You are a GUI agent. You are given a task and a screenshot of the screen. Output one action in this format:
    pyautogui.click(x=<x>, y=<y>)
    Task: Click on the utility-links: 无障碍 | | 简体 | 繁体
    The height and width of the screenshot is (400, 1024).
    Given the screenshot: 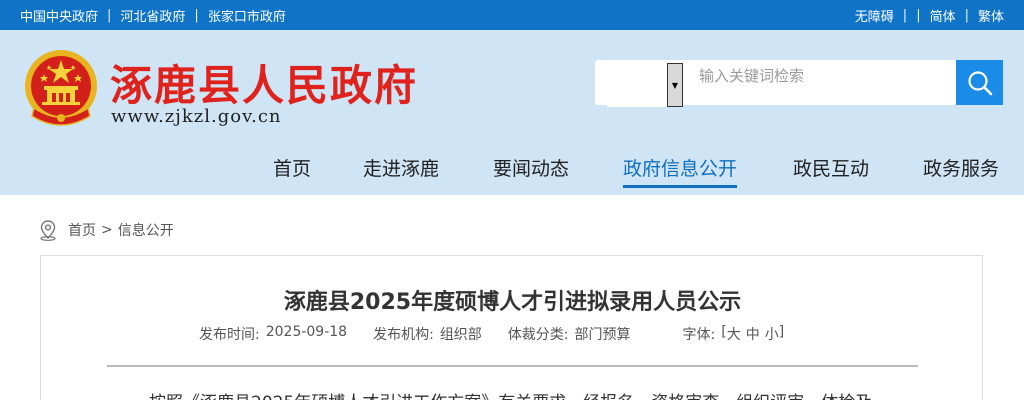 What is the action you would take?
    pyautogui.click(x=929, y=15)
    